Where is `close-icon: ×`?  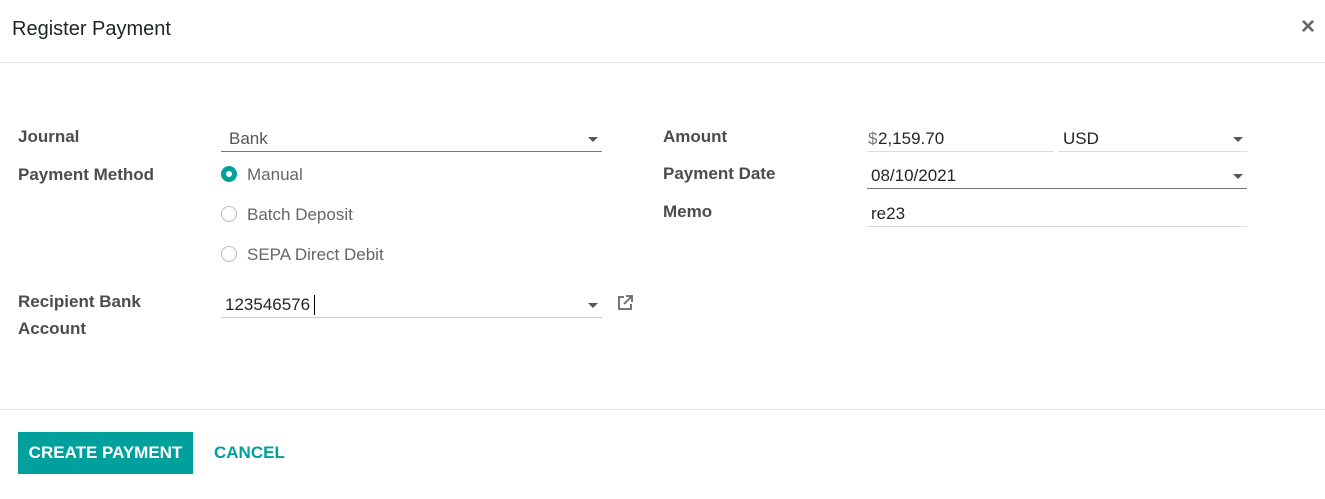 close-icon: × is located at coordinates (1308, 27).